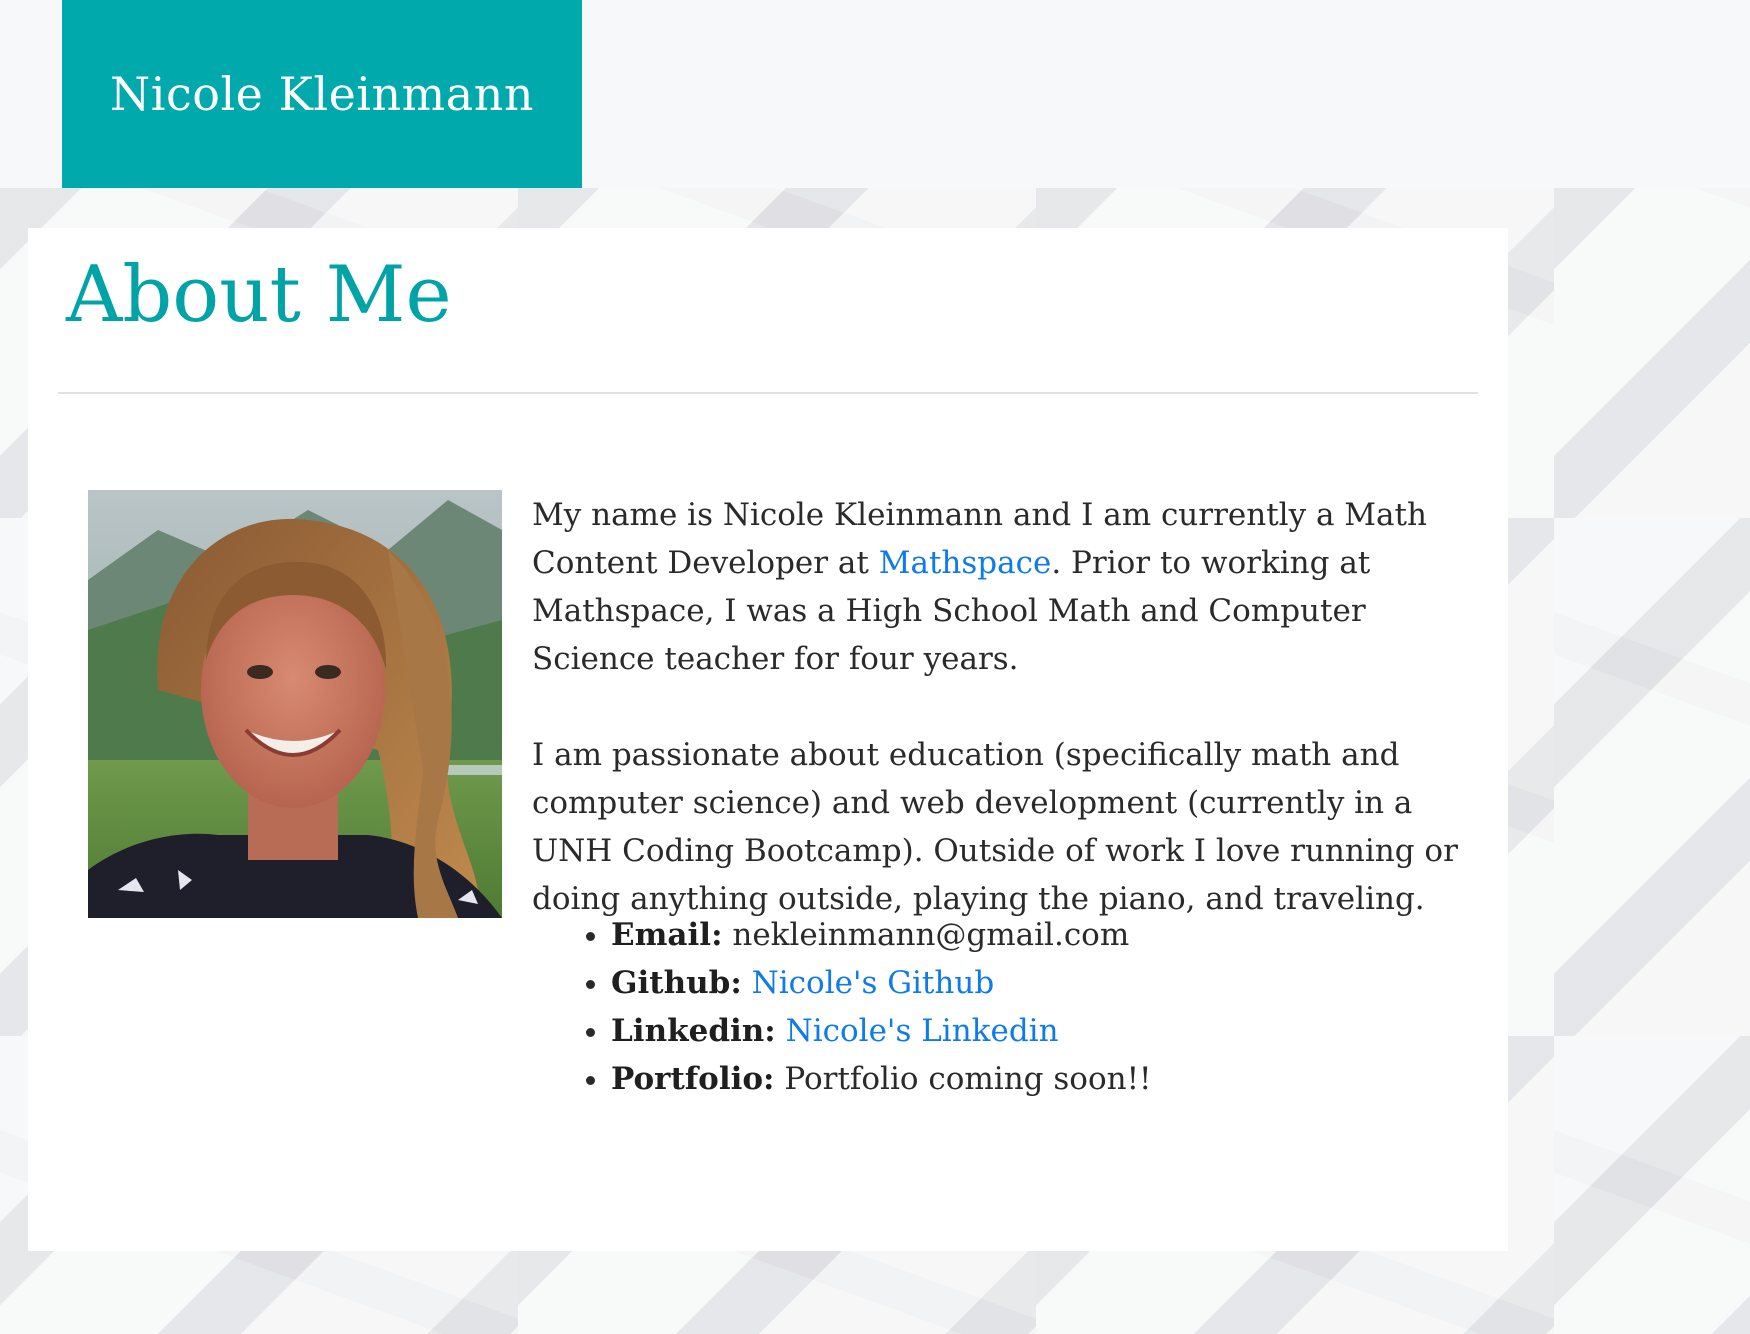 The image size is (1750, 1334). I want to click on page-title: About Me, so click(259, 295).